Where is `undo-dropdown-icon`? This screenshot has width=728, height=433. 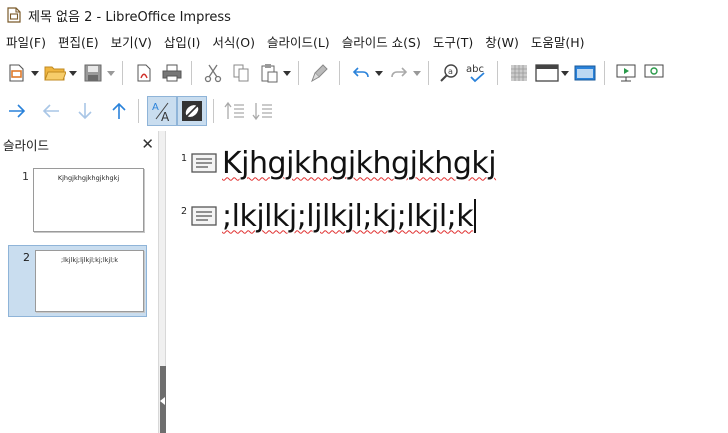 undo-dropdown-icon is located at coordinates (379, 73).